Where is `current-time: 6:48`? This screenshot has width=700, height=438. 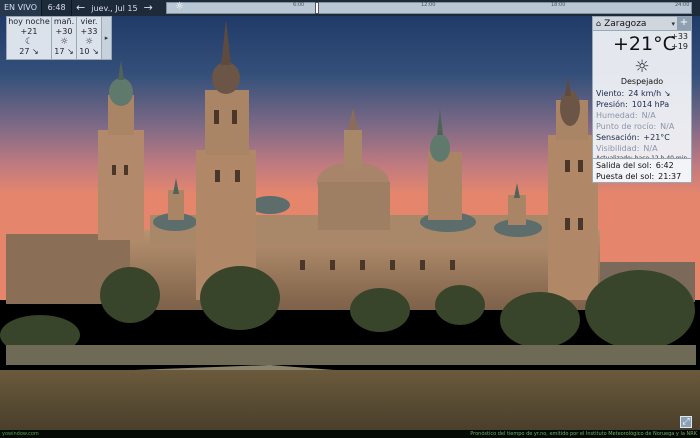
current-time: 6:48 is located at coordinates (57, 8).